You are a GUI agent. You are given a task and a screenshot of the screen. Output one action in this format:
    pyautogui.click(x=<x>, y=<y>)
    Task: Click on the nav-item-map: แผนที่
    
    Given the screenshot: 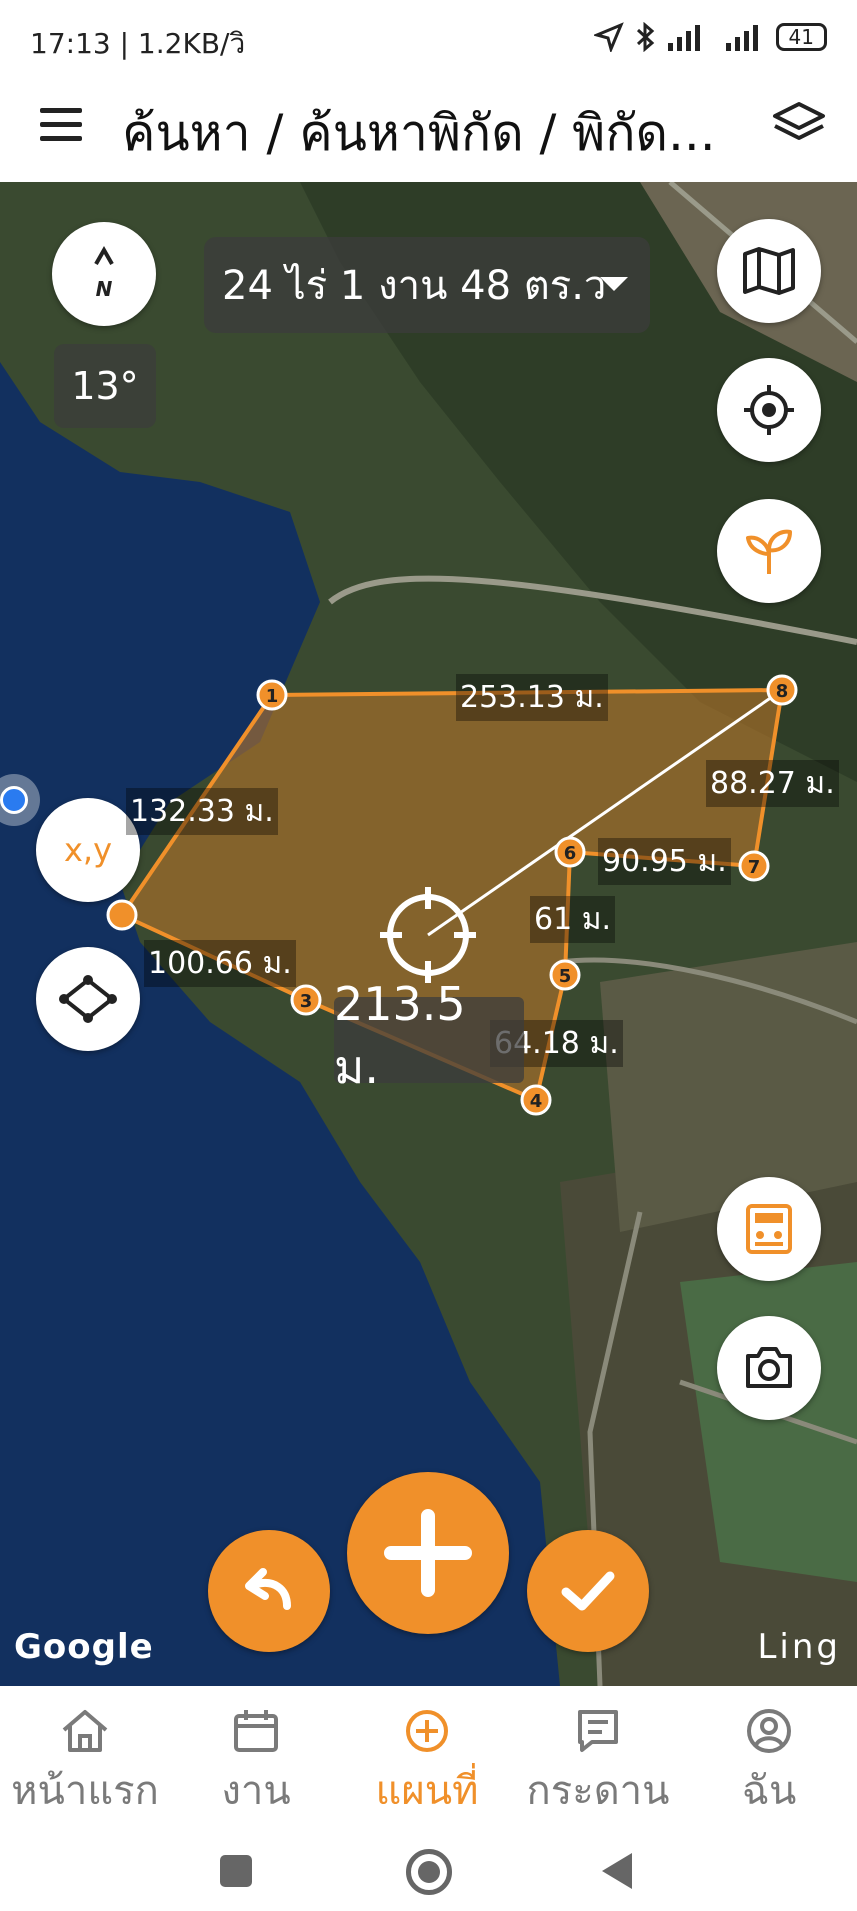 What is the action you would take?
    pyautogui.click(x=427, y=1763)
    